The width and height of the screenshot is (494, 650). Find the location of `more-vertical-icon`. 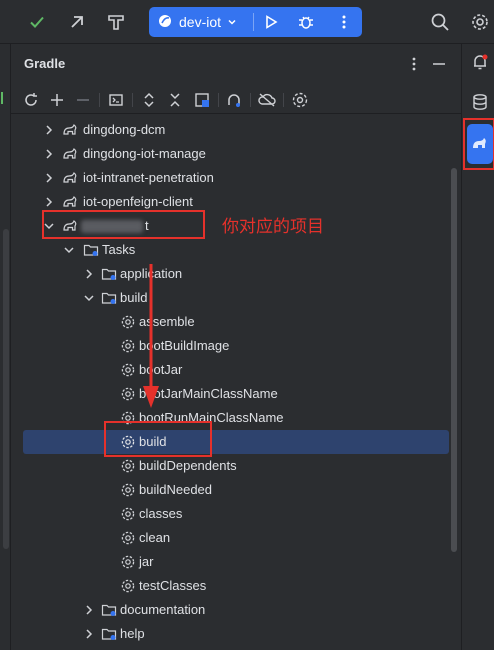

more-vertical-icon is located at coordinates (414, 64).